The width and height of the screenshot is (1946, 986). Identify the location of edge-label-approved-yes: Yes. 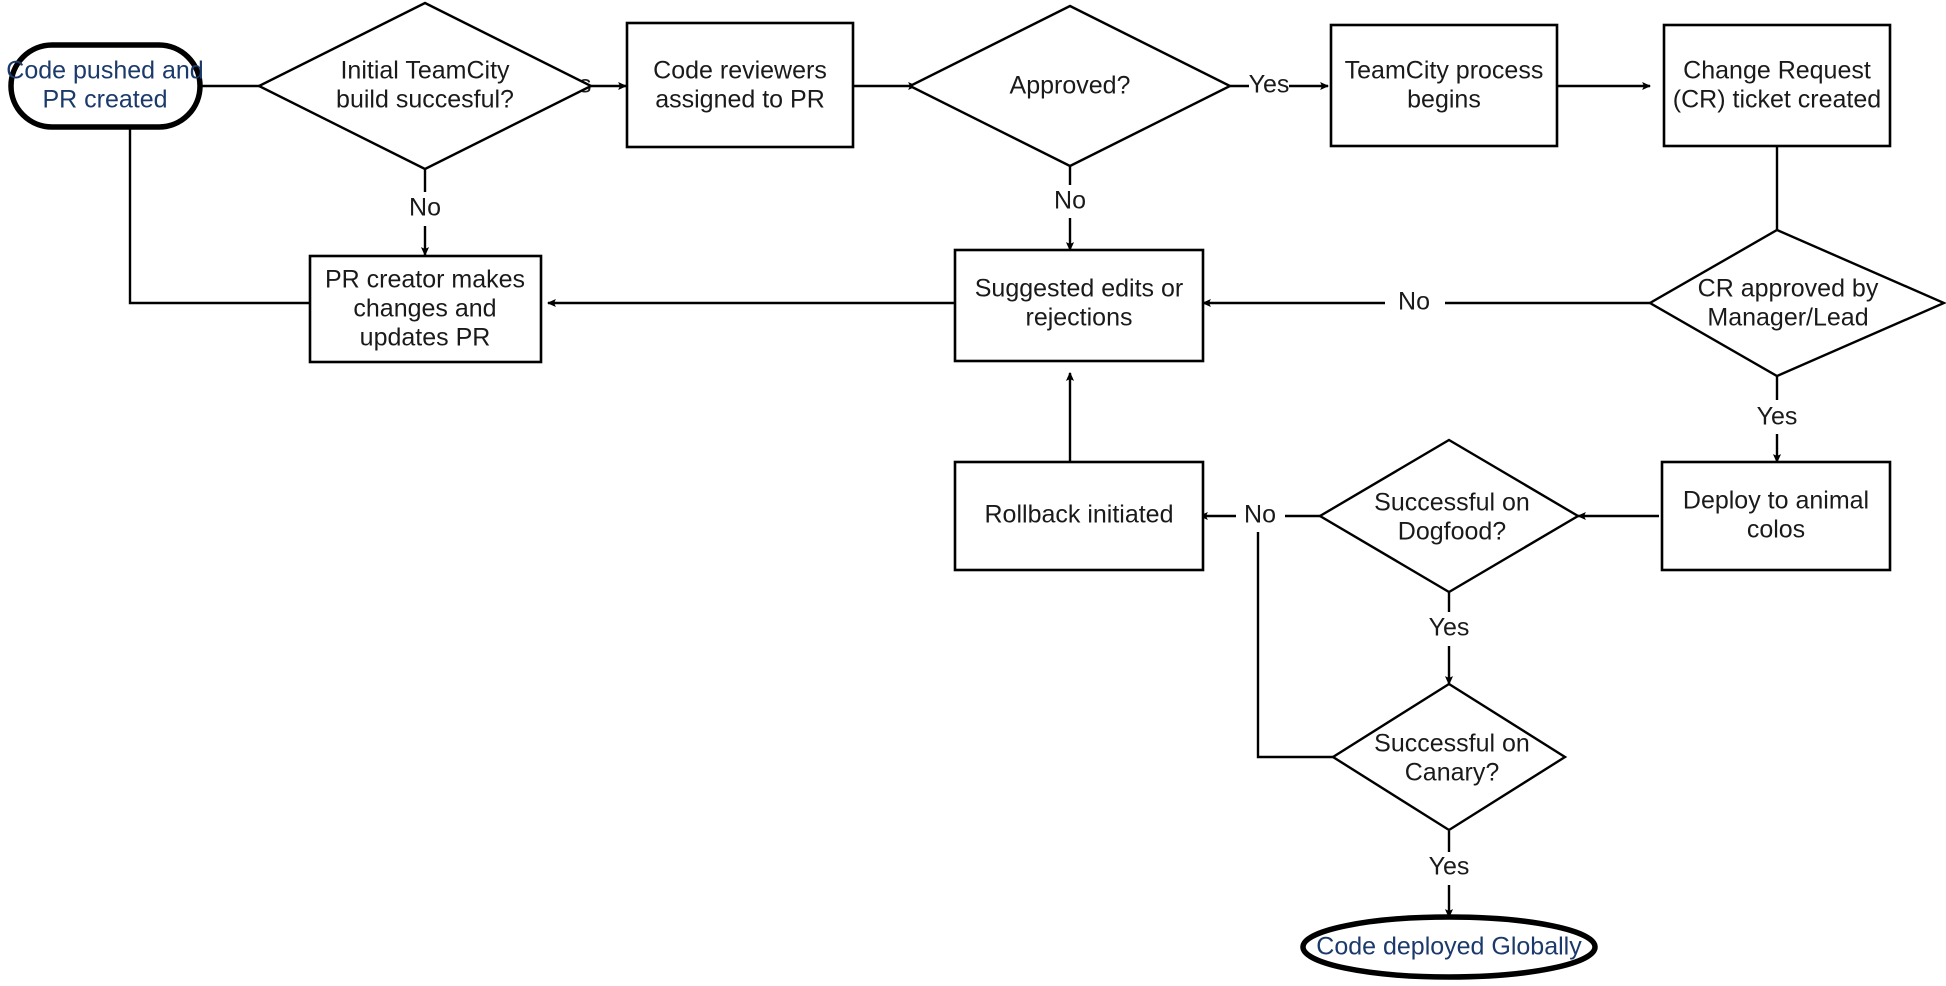
(1269, 85).